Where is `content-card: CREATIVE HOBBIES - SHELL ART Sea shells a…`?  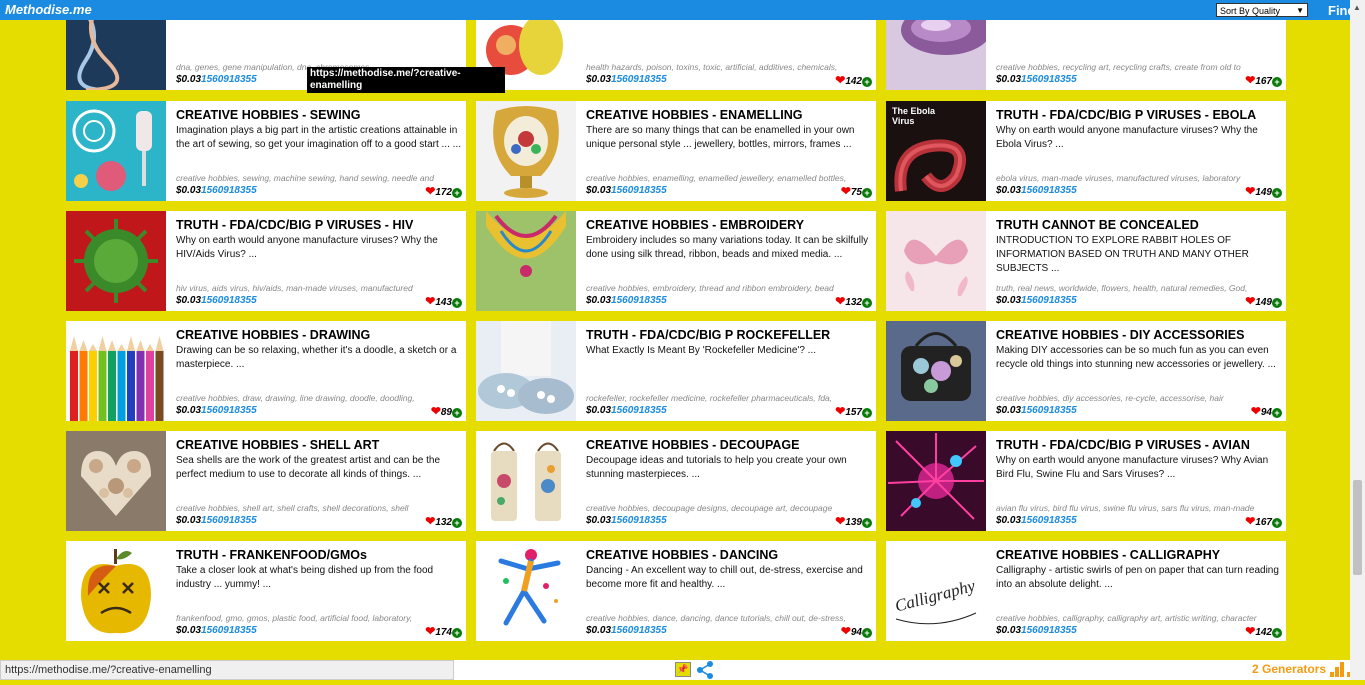
content-card: CREATIVE HOBBIES - SHELL ART Sea shells a… is located at coordinates (266, 481).